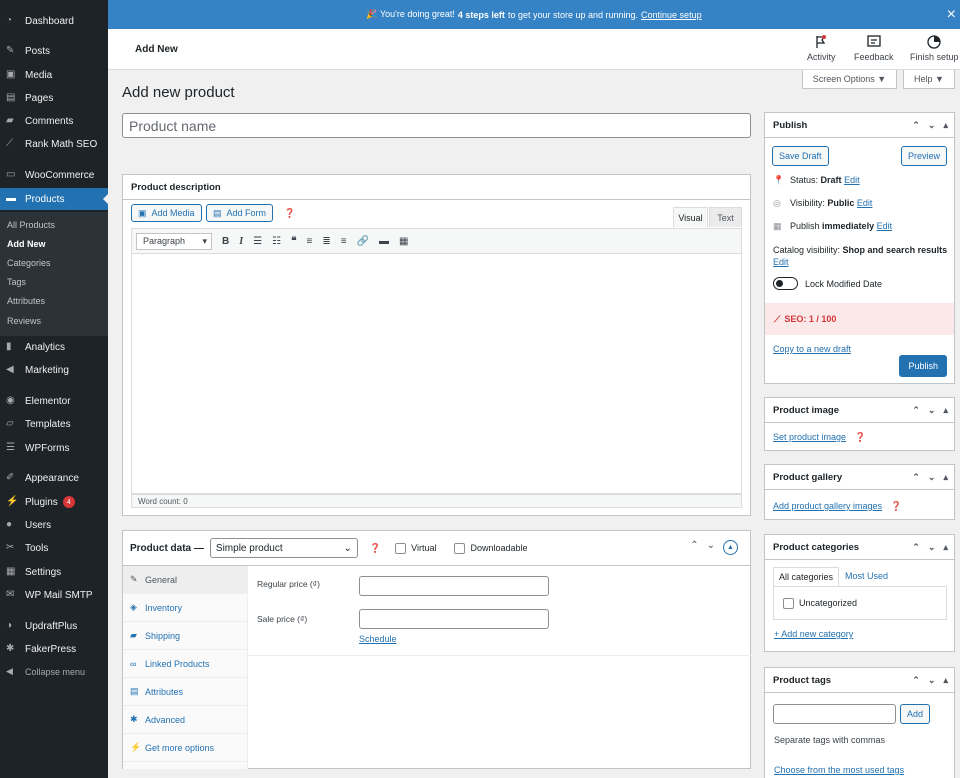  I want to click on menu-products: ▬ Products, so click(54, 199).